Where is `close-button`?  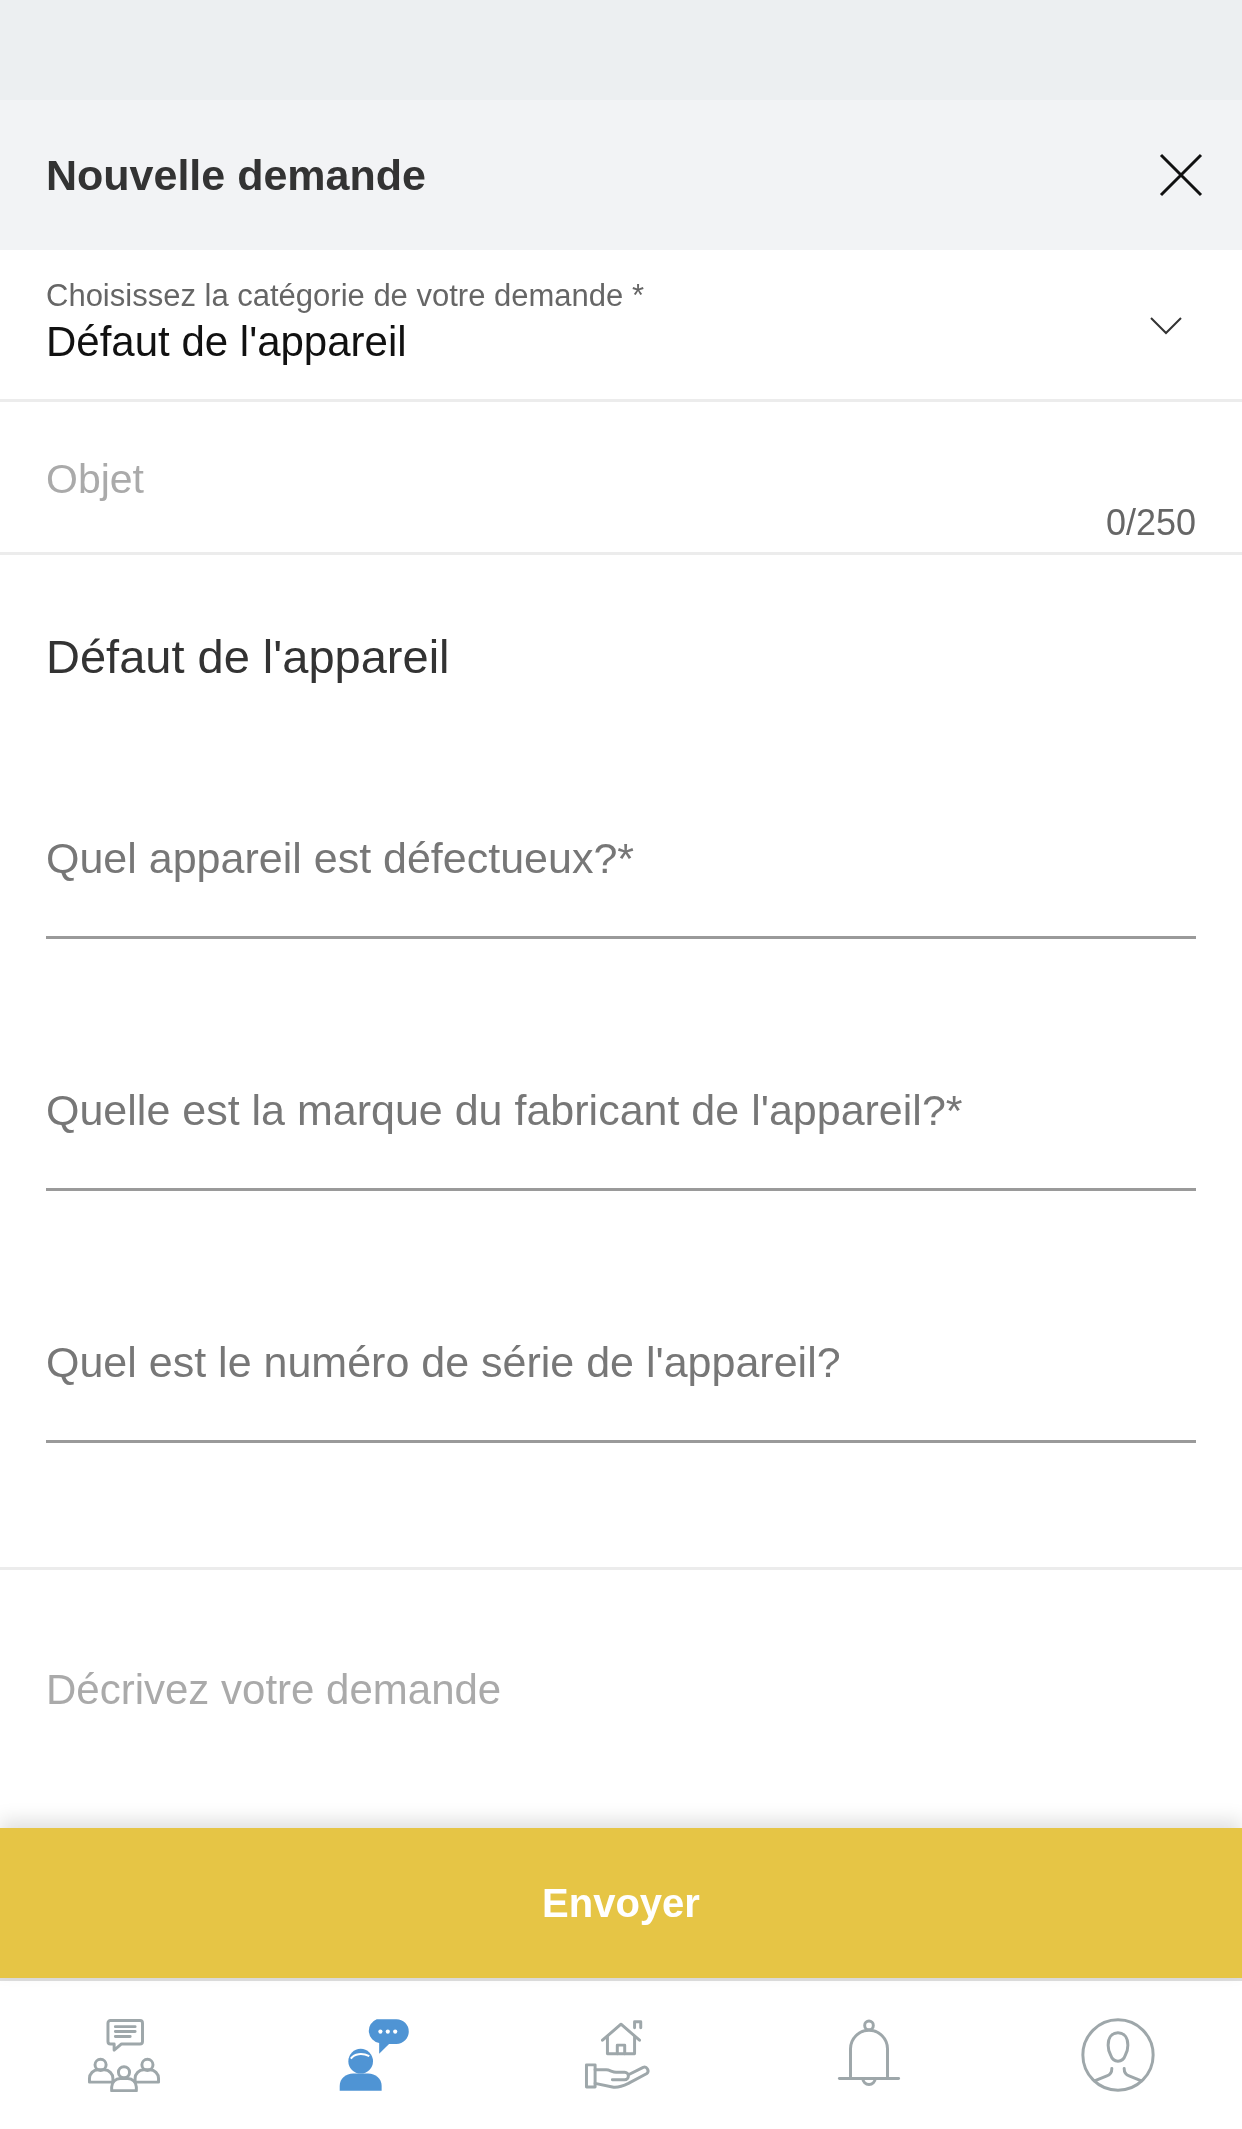
close-button is located at coordinates (1181, 175).